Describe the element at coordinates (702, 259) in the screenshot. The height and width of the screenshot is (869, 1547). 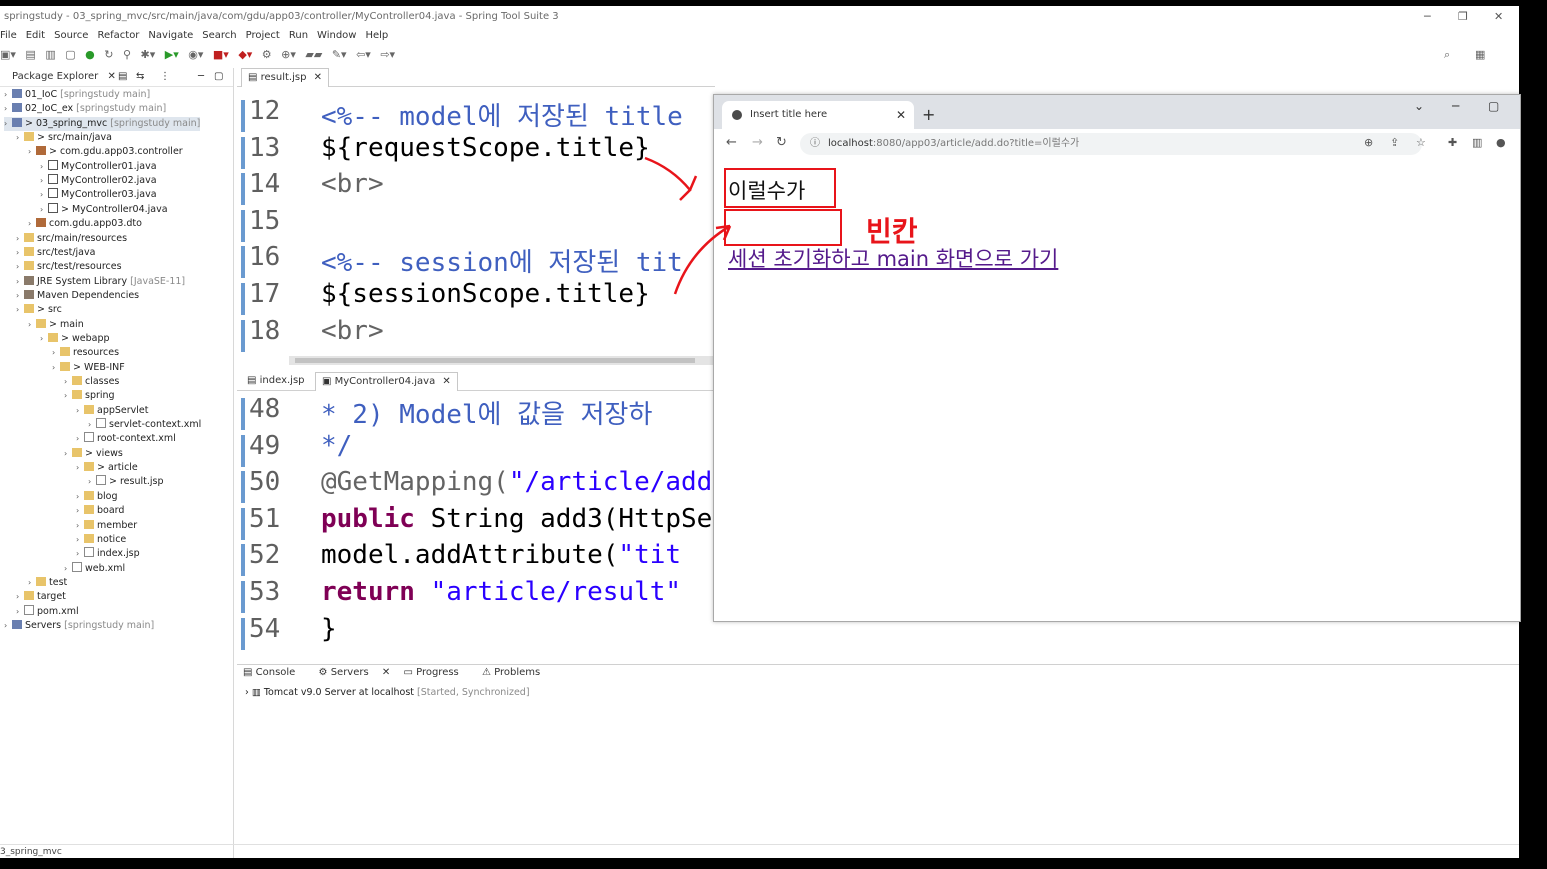
I see `arrow-to-session` at that location.